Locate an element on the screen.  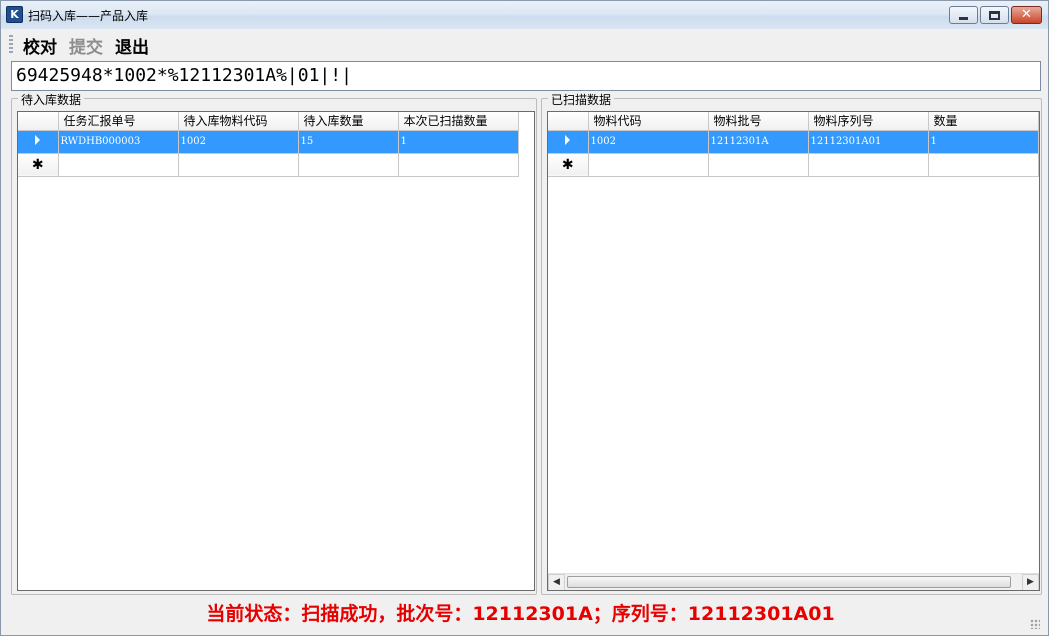
window-title: 扫码入库——产品入库 is located at coordinates (88, 16).